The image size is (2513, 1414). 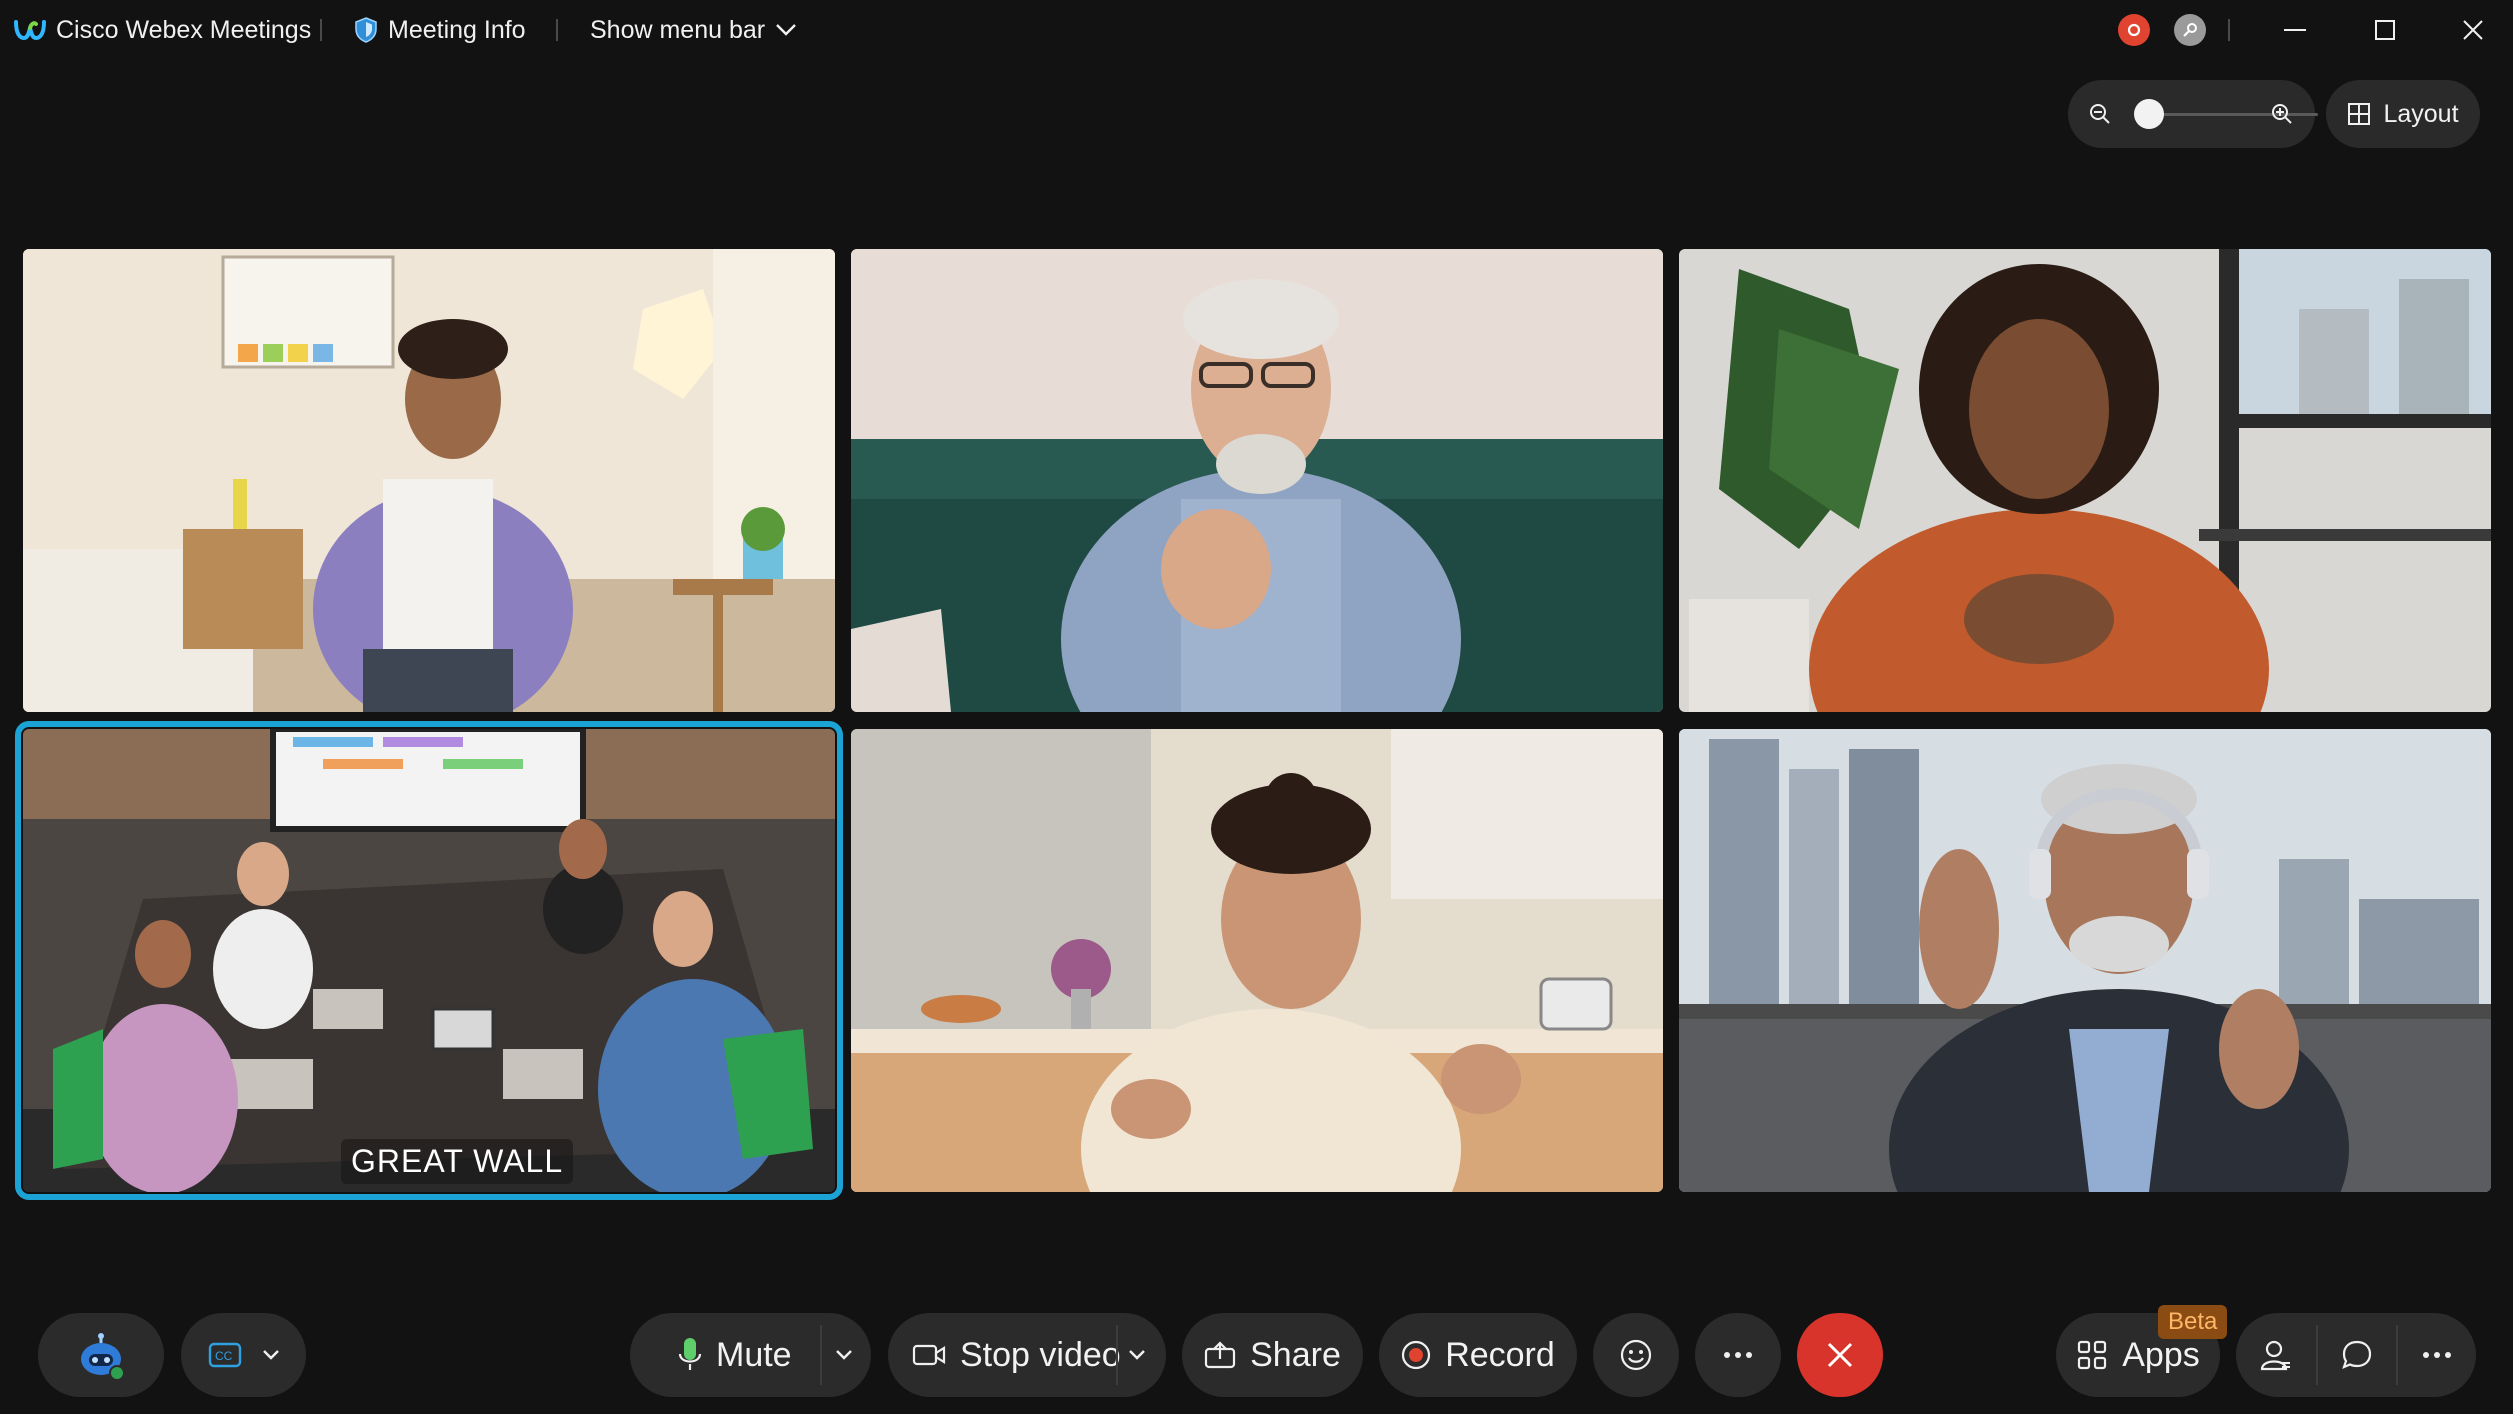 I want to click on beta-badge: Beta, so click(x=2193, y=1322).